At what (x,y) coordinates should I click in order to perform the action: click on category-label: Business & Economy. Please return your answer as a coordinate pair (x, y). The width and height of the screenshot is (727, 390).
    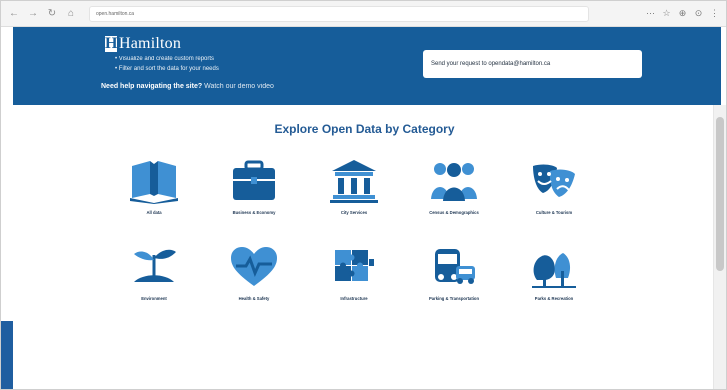
    Looking at the image, I should click on (254, 212).